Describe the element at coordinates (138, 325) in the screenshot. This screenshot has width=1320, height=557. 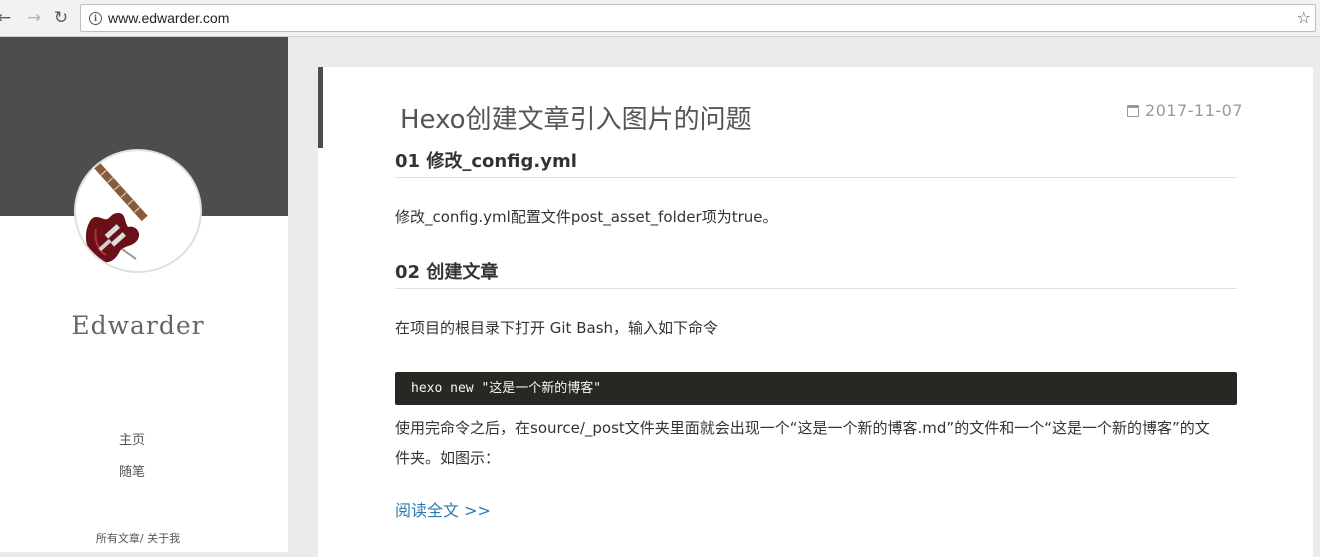
I see `blog-name: Edwarder` at that location.